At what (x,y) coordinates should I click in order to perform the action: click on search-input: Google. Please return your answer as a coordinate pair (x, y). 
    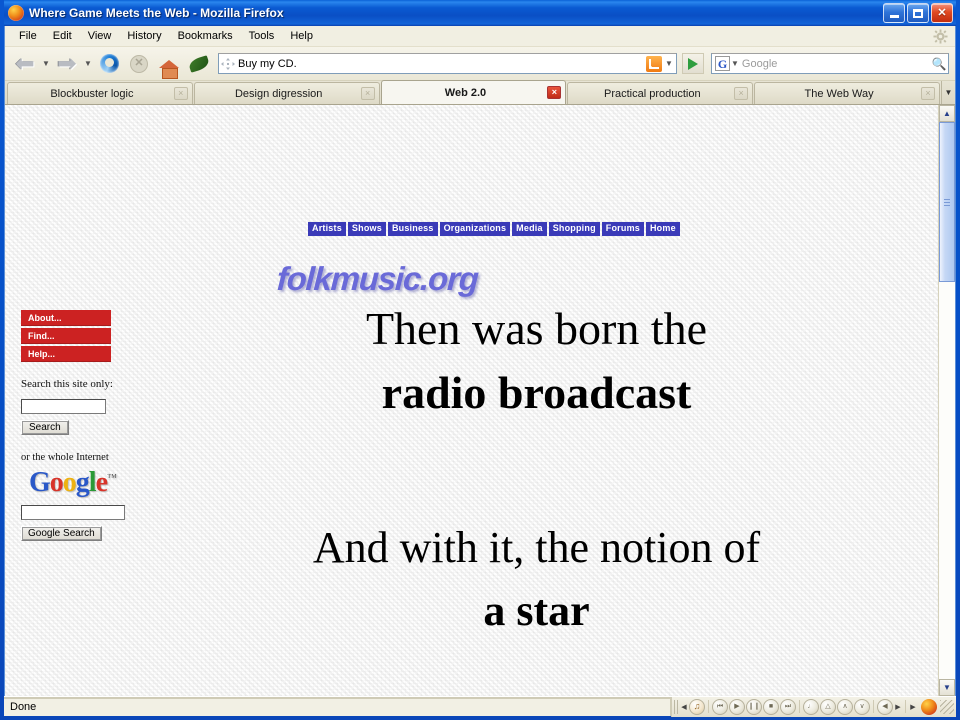
    Looking at the image, I should click on (836, 64).